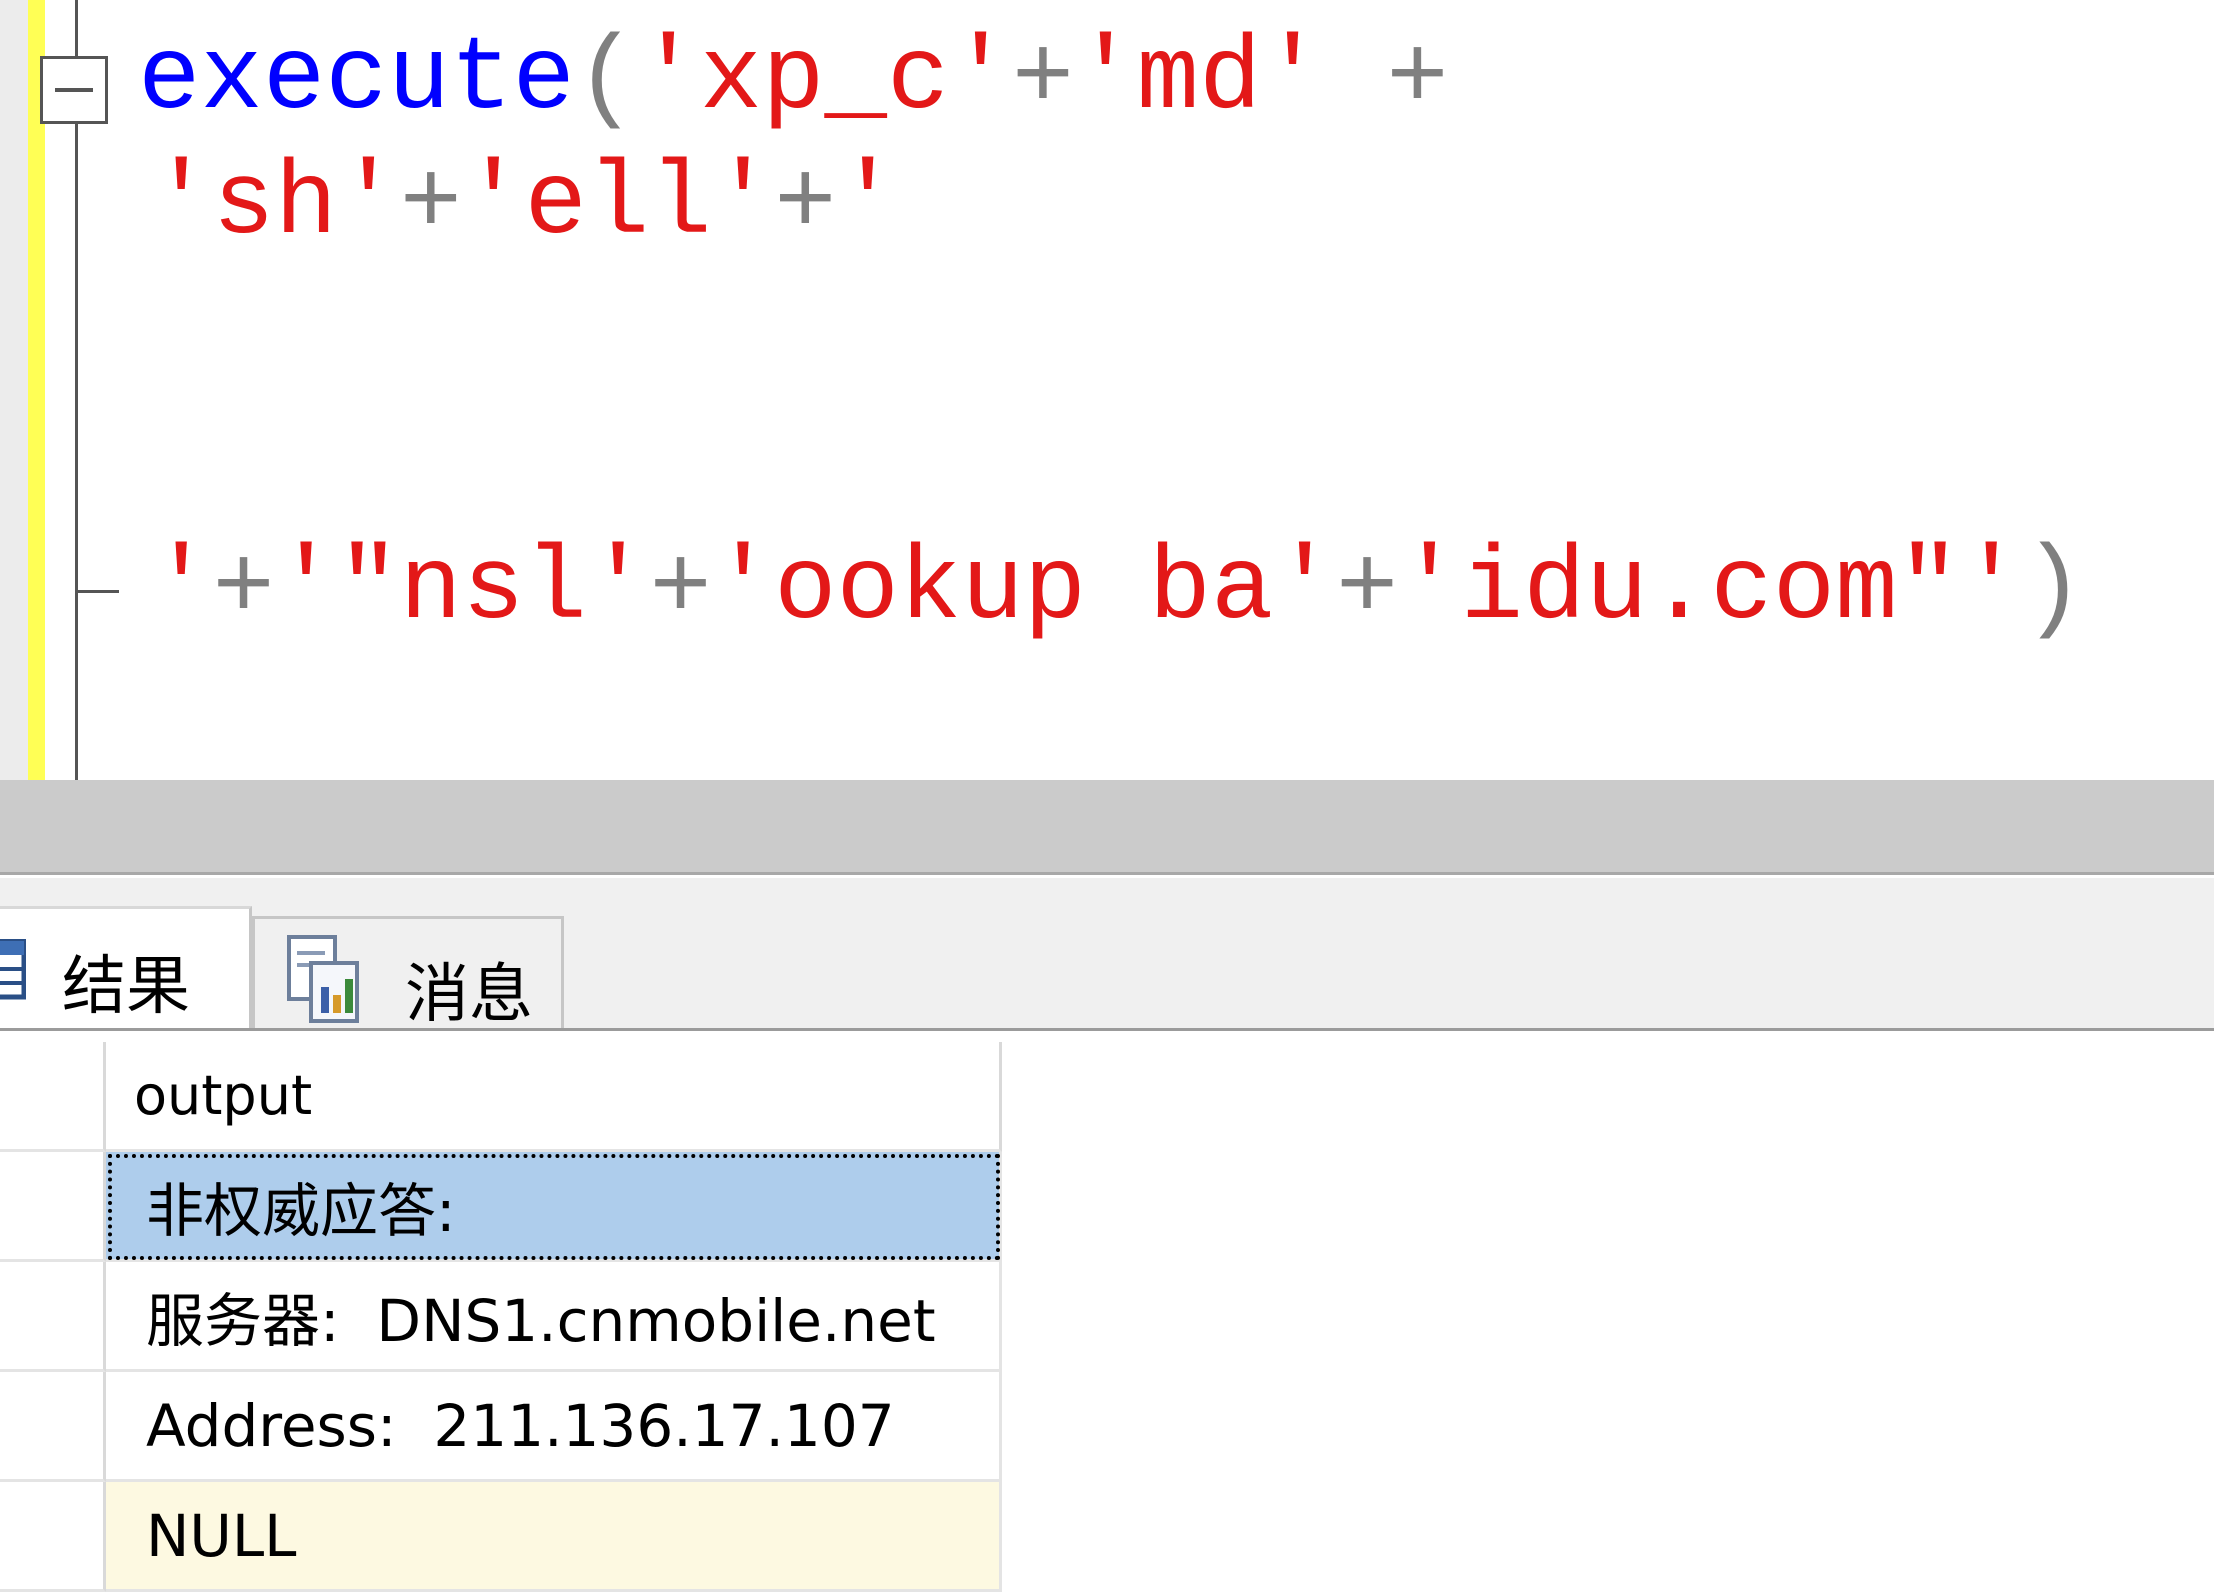  What do you see at coordinates (2053, 590) in the screenshot?
I see `paren-close: )` at bounding box center [2053, 590].